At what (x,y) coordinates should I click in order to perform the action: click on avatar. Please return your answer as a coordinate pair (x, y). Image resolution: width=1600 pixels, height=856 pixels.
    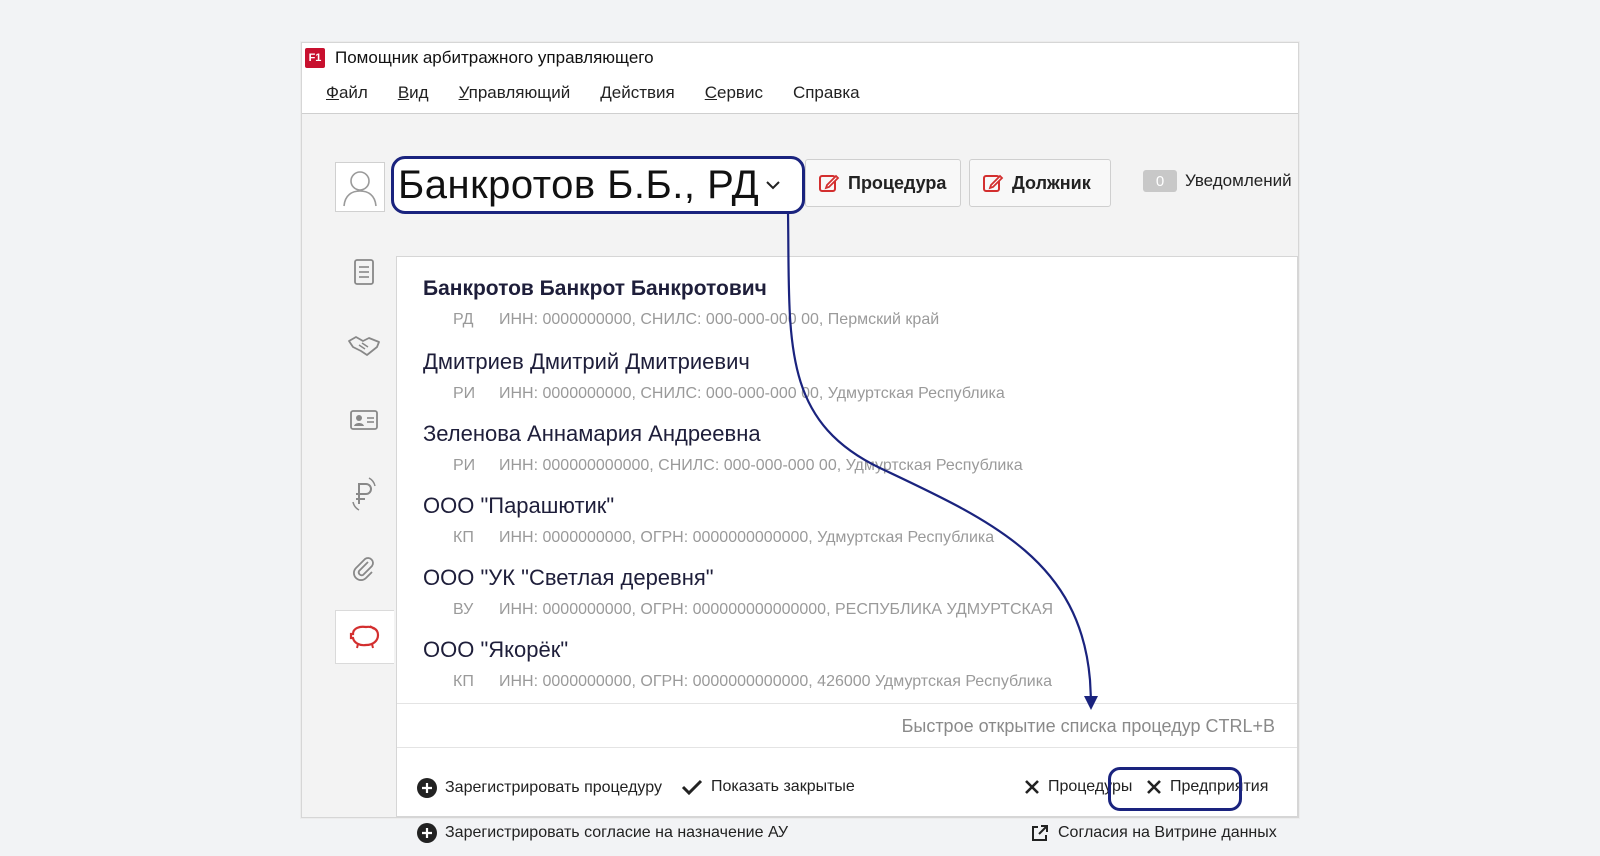
    Looking at the image, I should click on (360, 187).